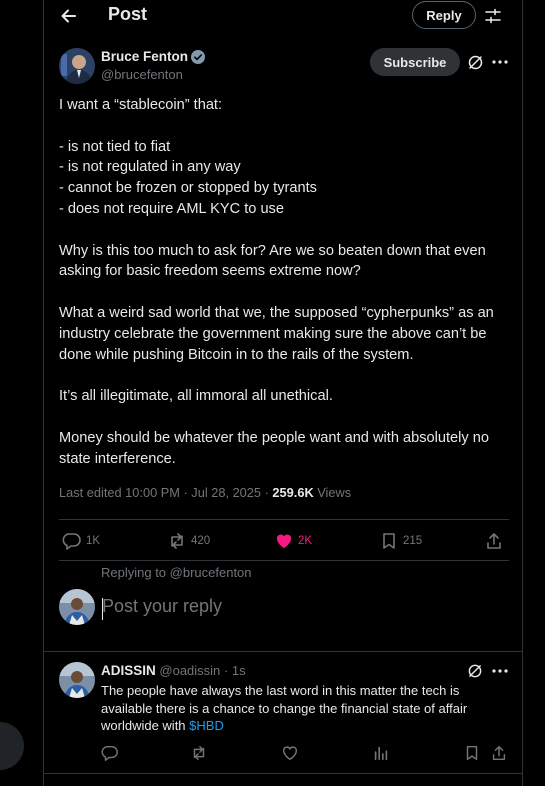  What do you see at coordinates (444, 15) in the screenshot?
I see `header-reply-button: Reply` at bounding box center [444, 15].